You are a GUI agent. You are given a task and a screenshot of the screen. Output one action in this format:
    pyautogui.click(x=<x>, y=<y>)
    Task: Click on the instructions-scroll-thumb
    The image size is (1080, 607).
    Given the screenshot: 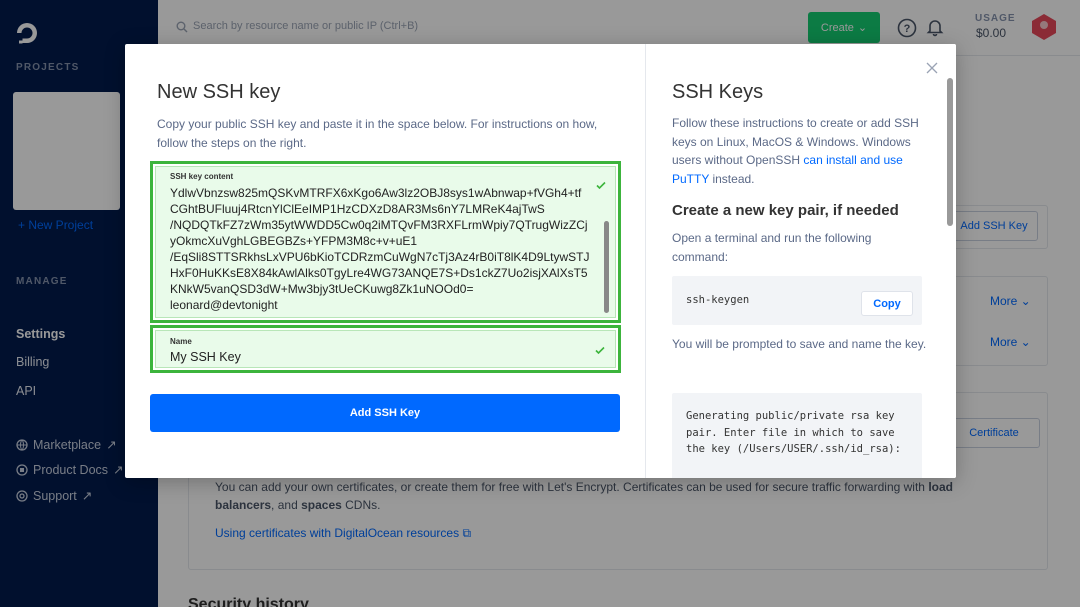 What is the action you would take?
    pyautogui.click(x=950, y=152)
    